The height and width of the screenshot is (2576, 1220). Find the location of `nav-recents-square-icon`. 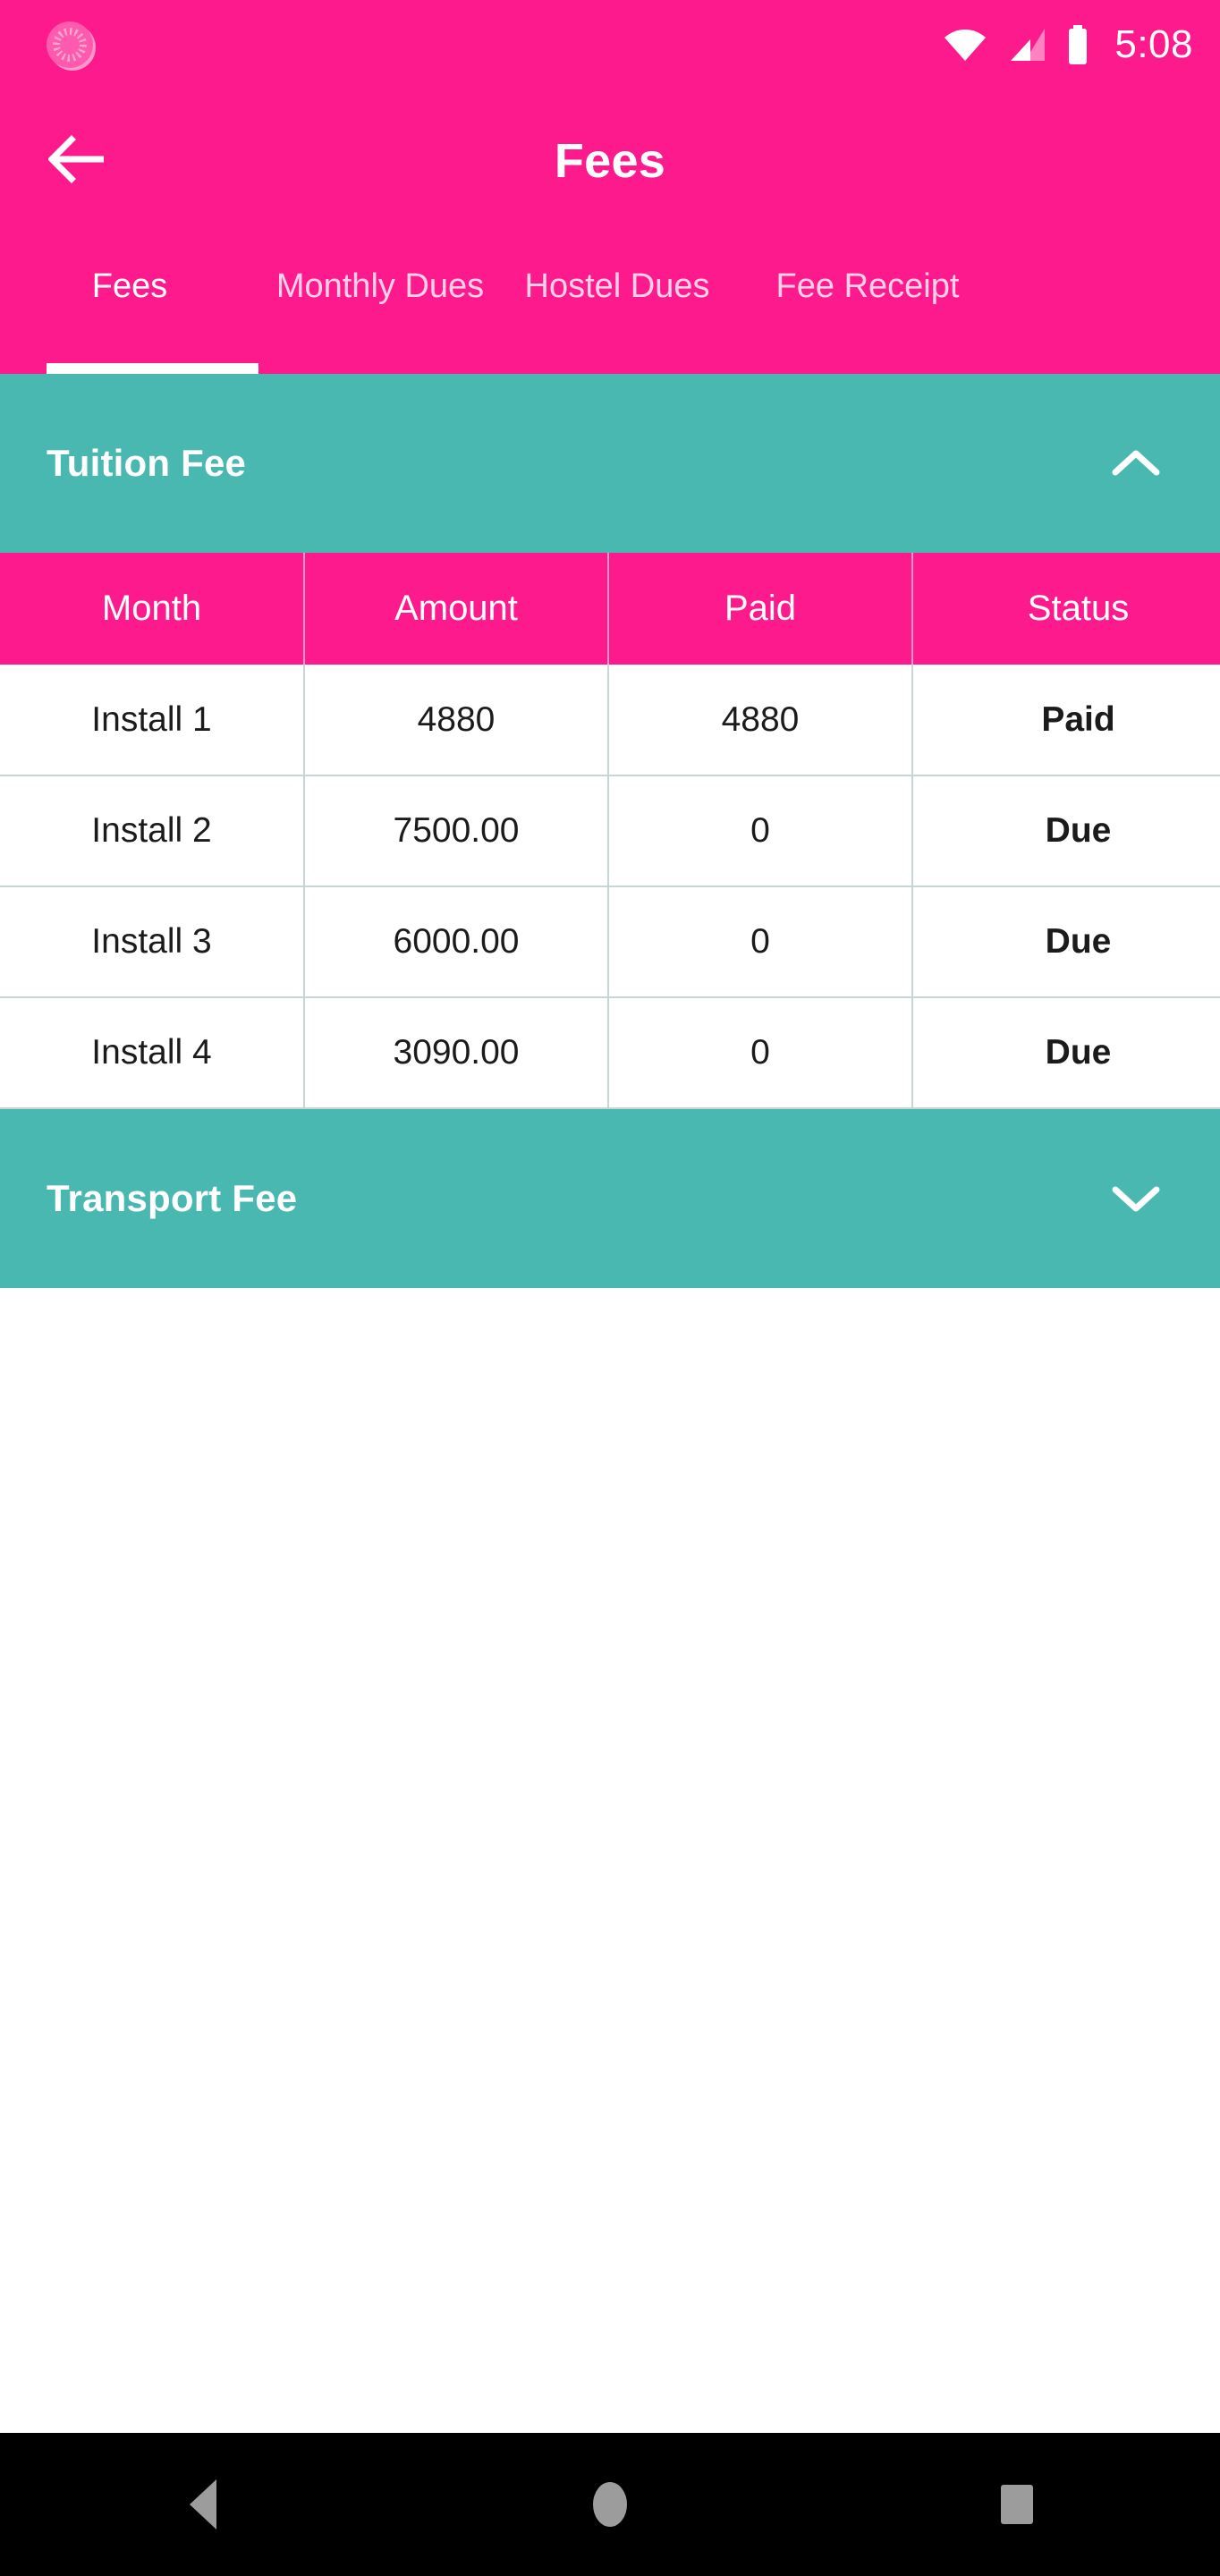

nav-recents-square-icon is located at coordinates (1017, 2504).